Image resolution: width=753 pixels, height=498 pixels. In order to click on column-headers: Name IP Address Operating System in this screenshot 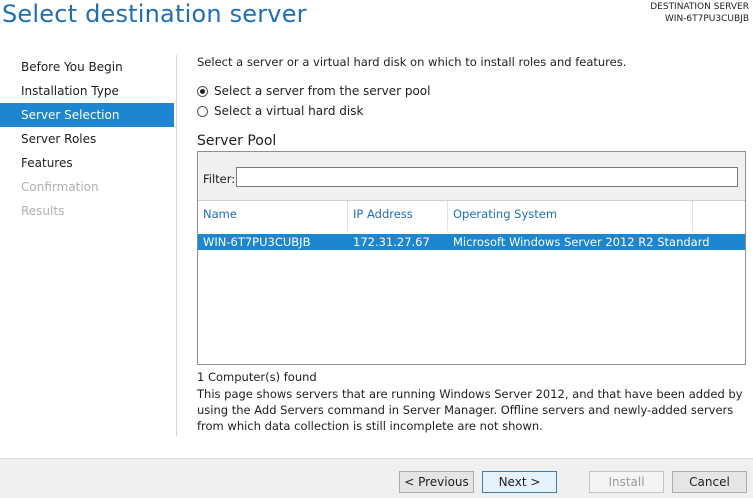, I will do `click(471, 216)`.